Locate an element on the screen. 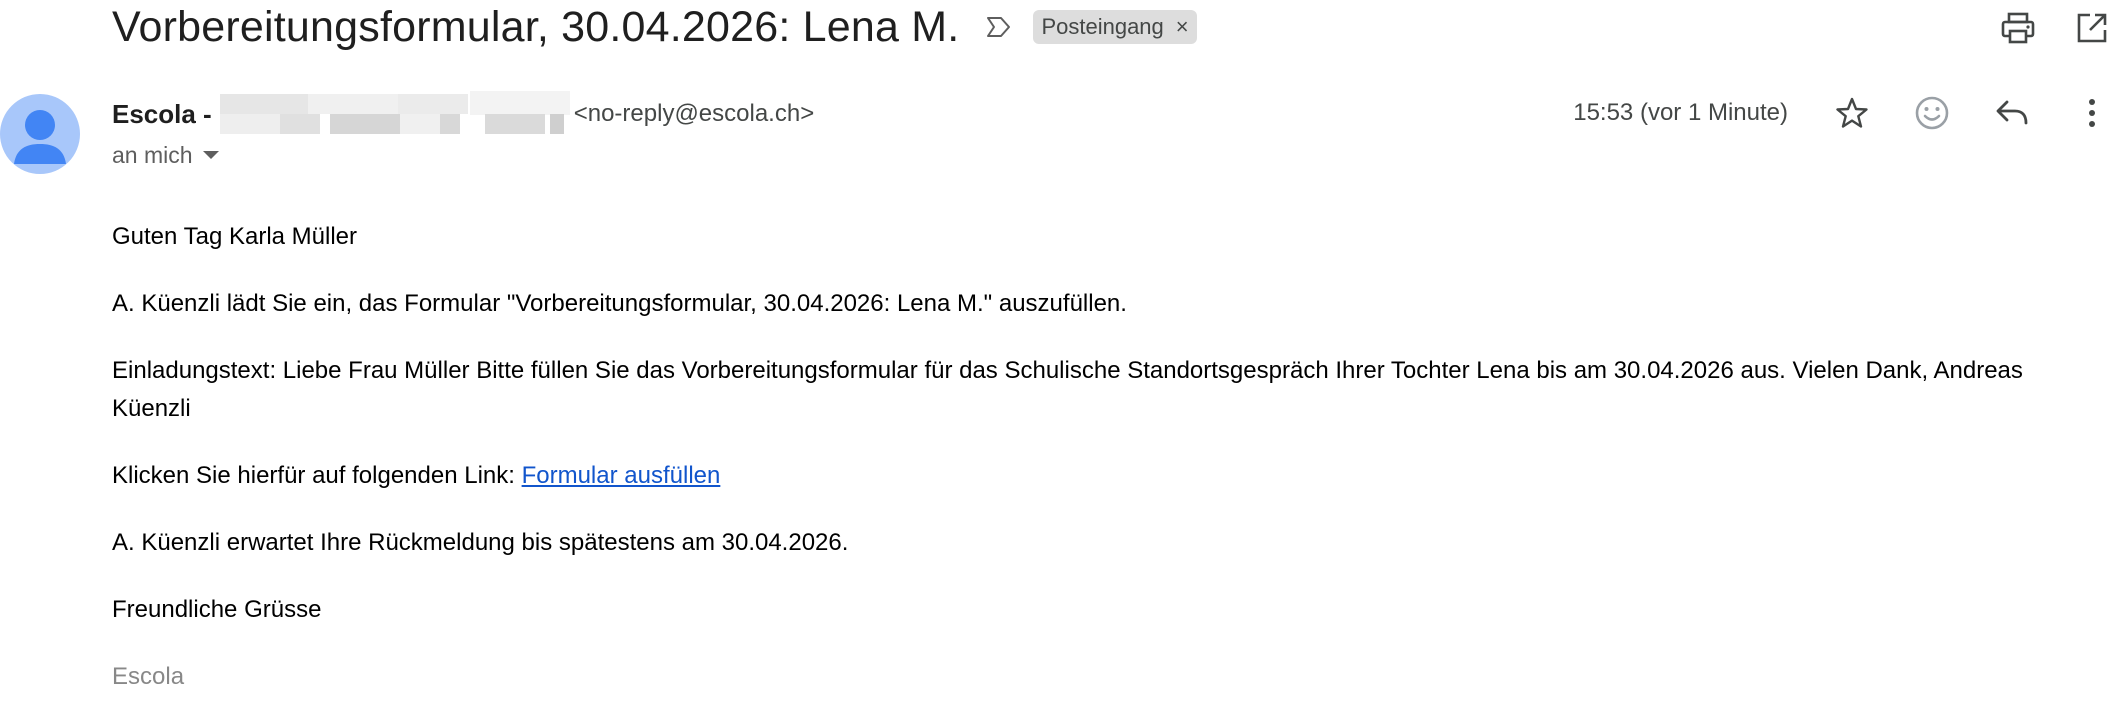  sender-row: Escola - <no-reply@escola.ch> is located at coordinates (463, 112).